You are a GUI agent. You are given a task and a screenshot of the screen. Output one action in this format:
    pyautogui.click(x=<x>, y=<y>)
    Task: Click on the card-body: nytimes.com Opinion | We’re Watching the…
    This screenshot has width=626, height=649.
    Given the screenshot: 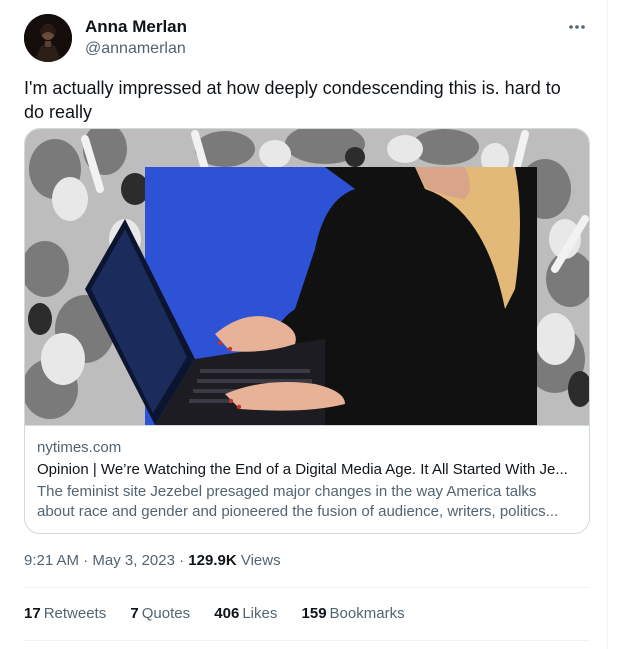 What is the action you would take?
    pyautogui.click(x=307, y=479)
    